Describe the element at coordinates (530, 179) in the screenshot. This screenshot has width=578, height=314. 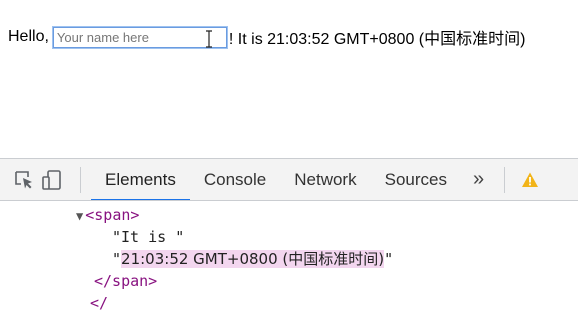
I see `warning-icon` at that location.